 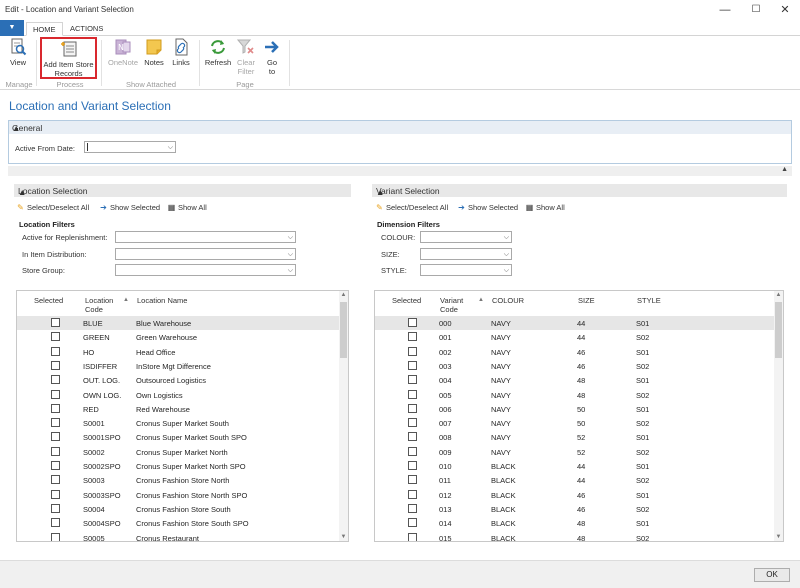 What do you see at coordinates (649, 300) in the screenshot?
I see `column-header-style: STYLE` at bounding box center [649, 300].